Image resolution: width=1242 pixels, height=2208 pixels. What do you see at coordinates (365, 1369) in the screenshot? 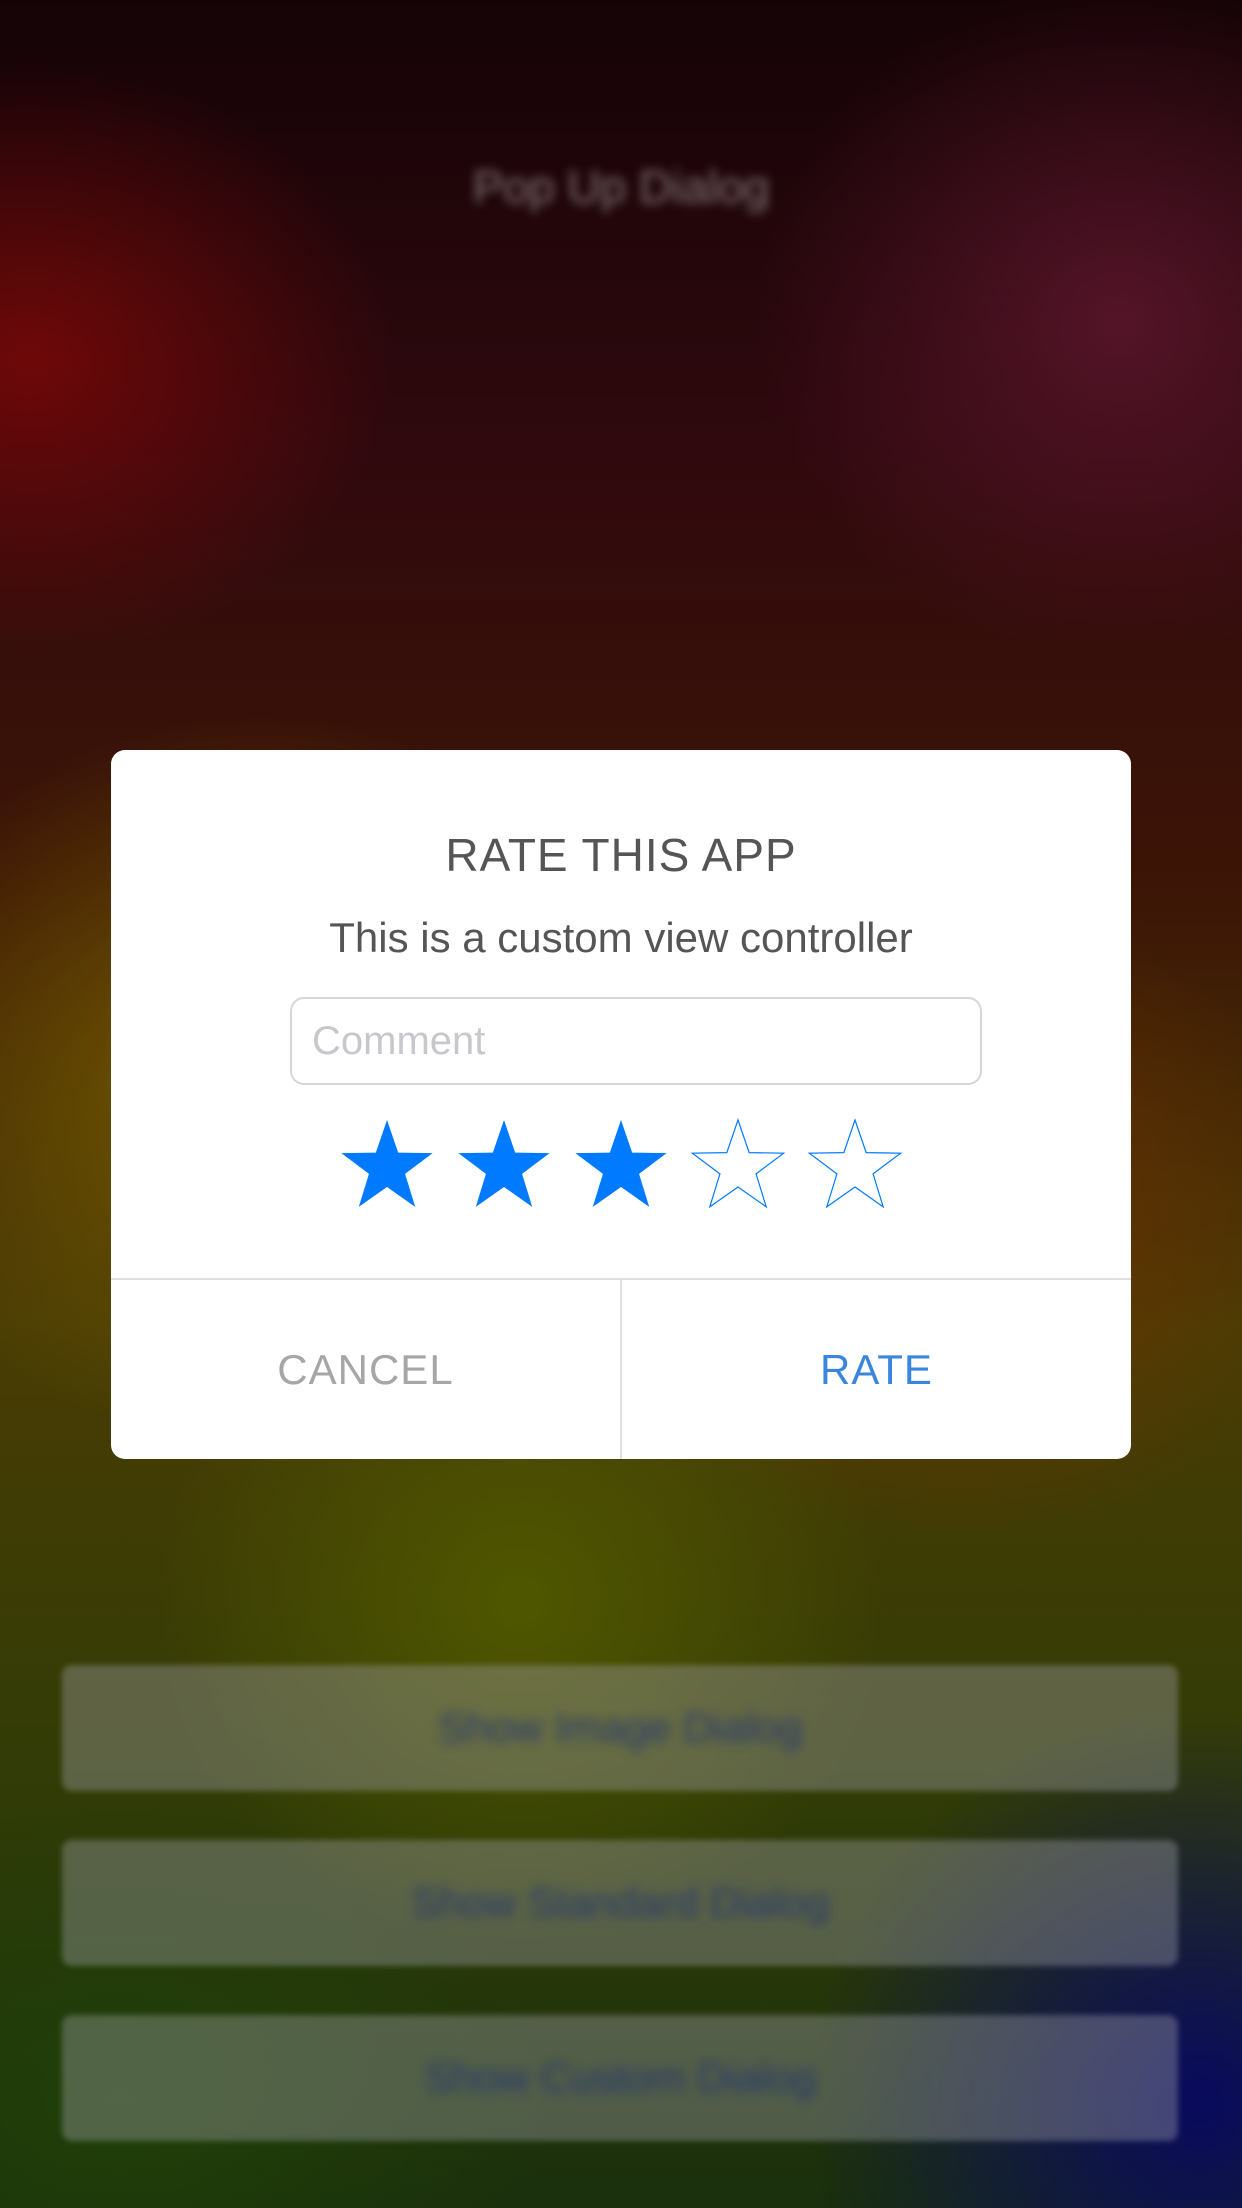
I see `cancel-button: CANCEL` at bounding box center [365, 1369].